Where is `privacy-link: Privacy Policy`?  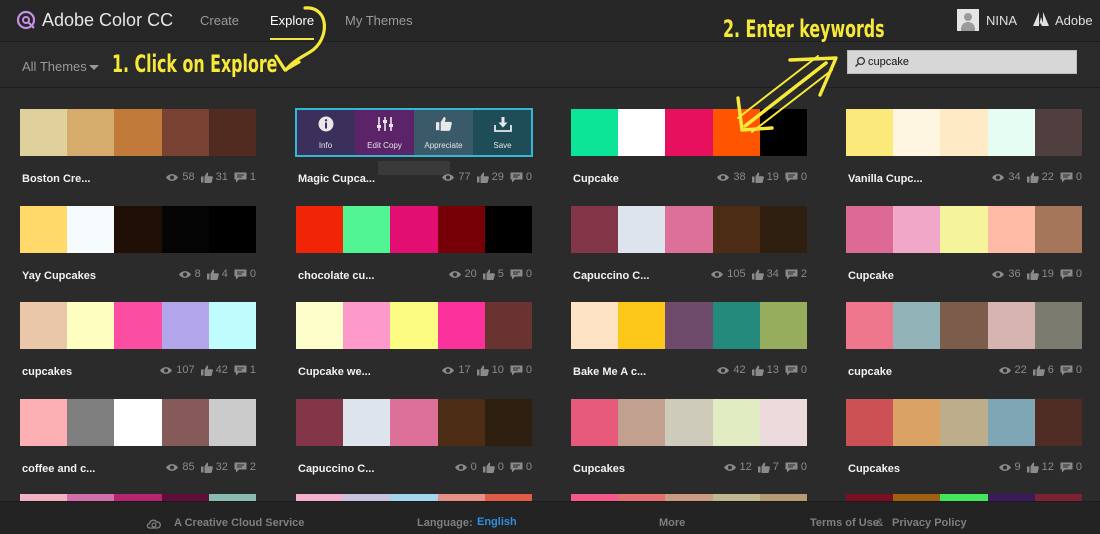
privacy-link: Privacy Policy is located at coordinates (929, 523).